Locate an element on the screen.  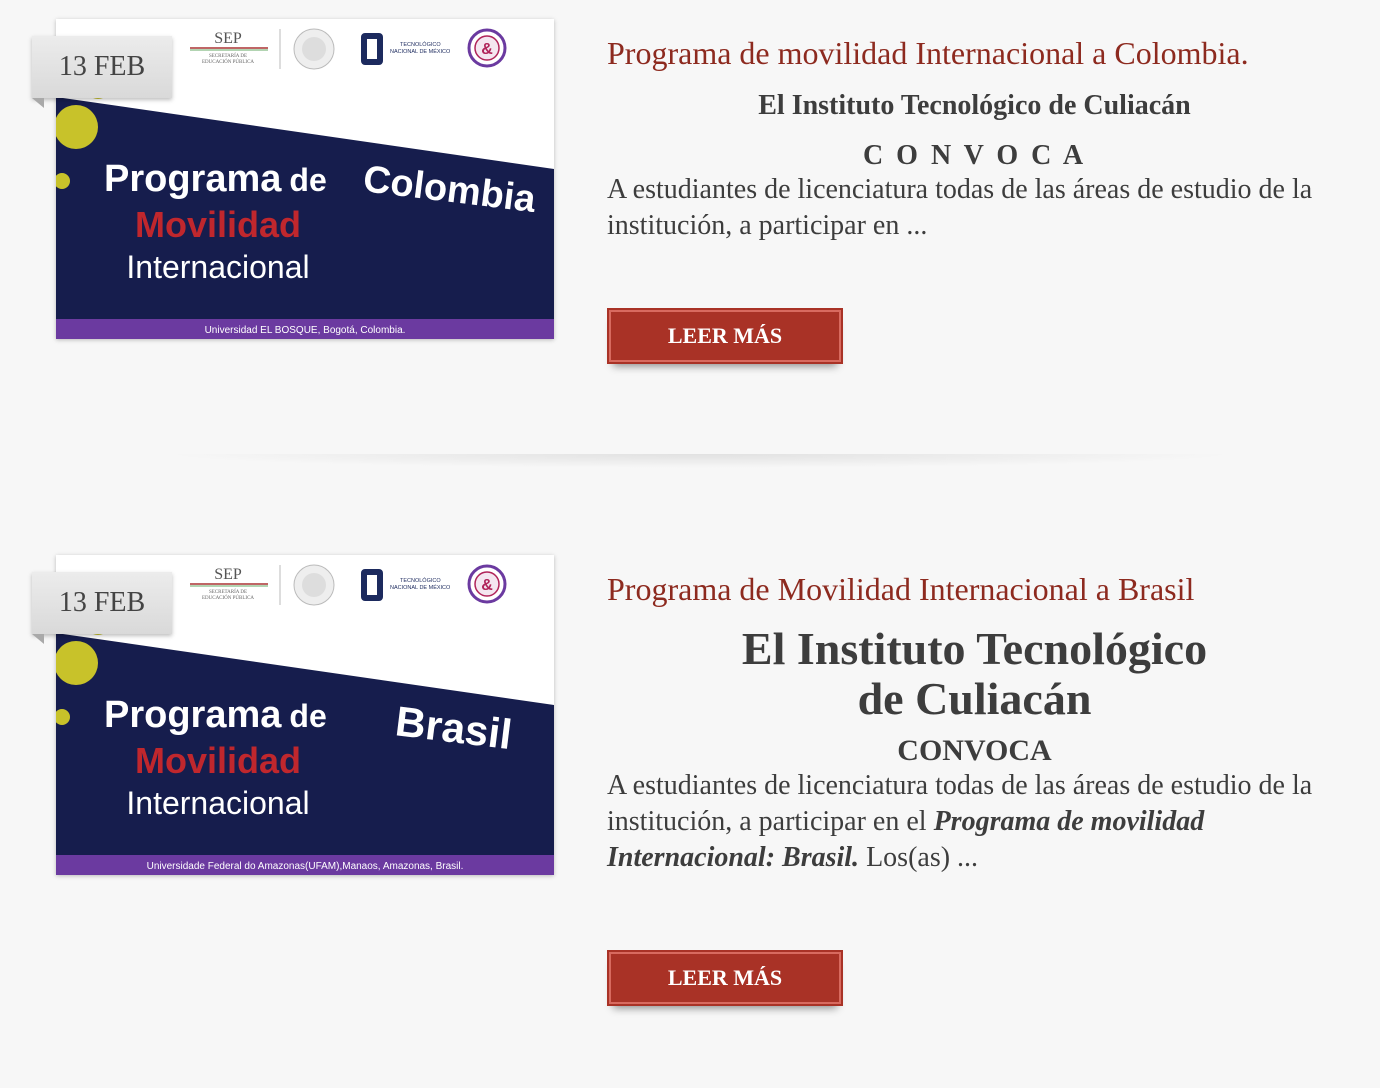
convoca-label: C O N V O C A is located at coordinates (974, 156).